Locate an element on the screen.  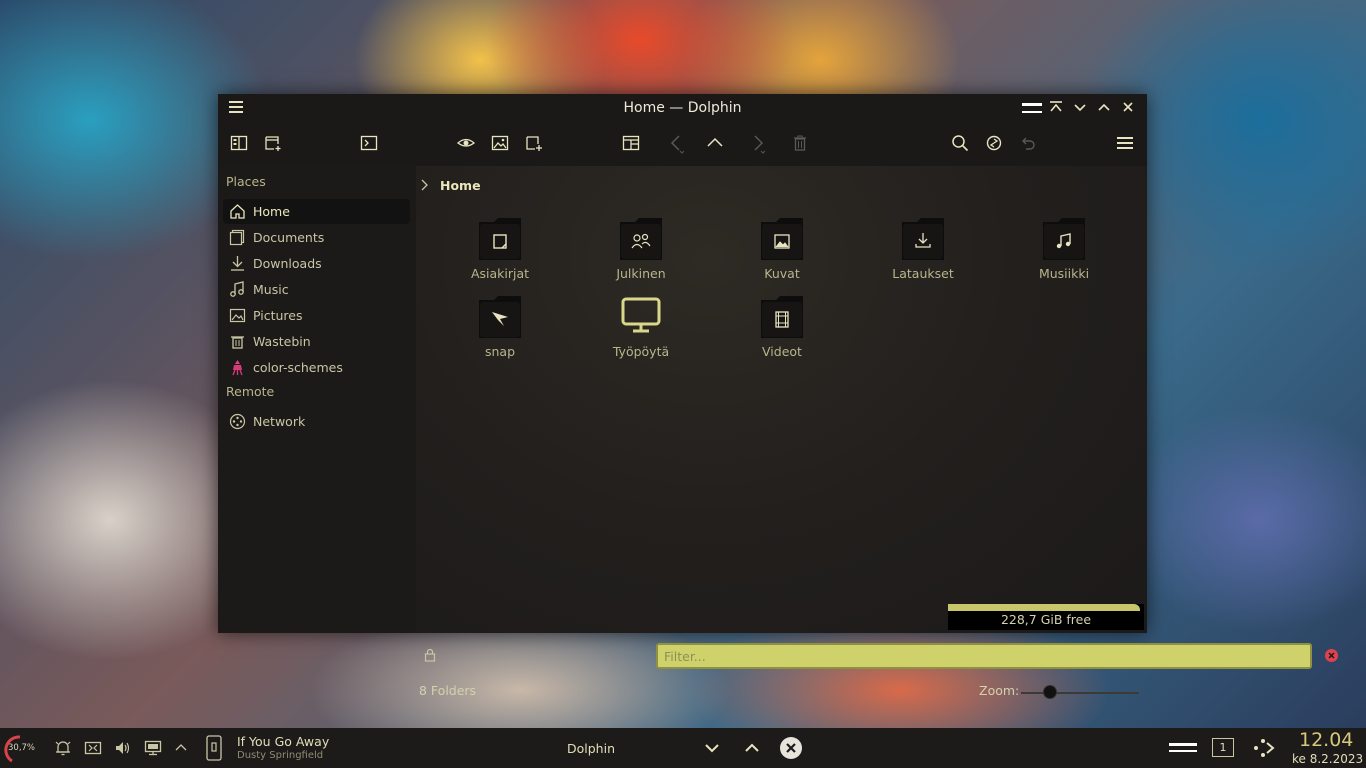
forward-icon is located at coordinates (760, 144).